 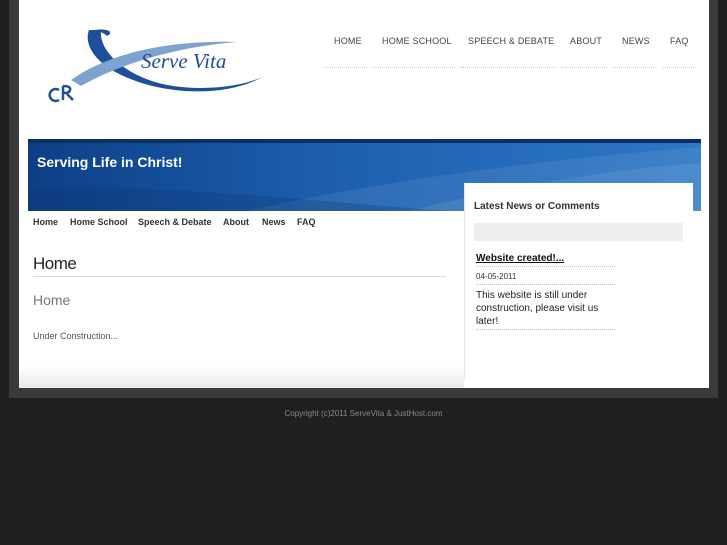 What do you see at coordinates (45, 222) in the screenshot?
I see `subnav-home: Home` at bounding box center [45, 222].